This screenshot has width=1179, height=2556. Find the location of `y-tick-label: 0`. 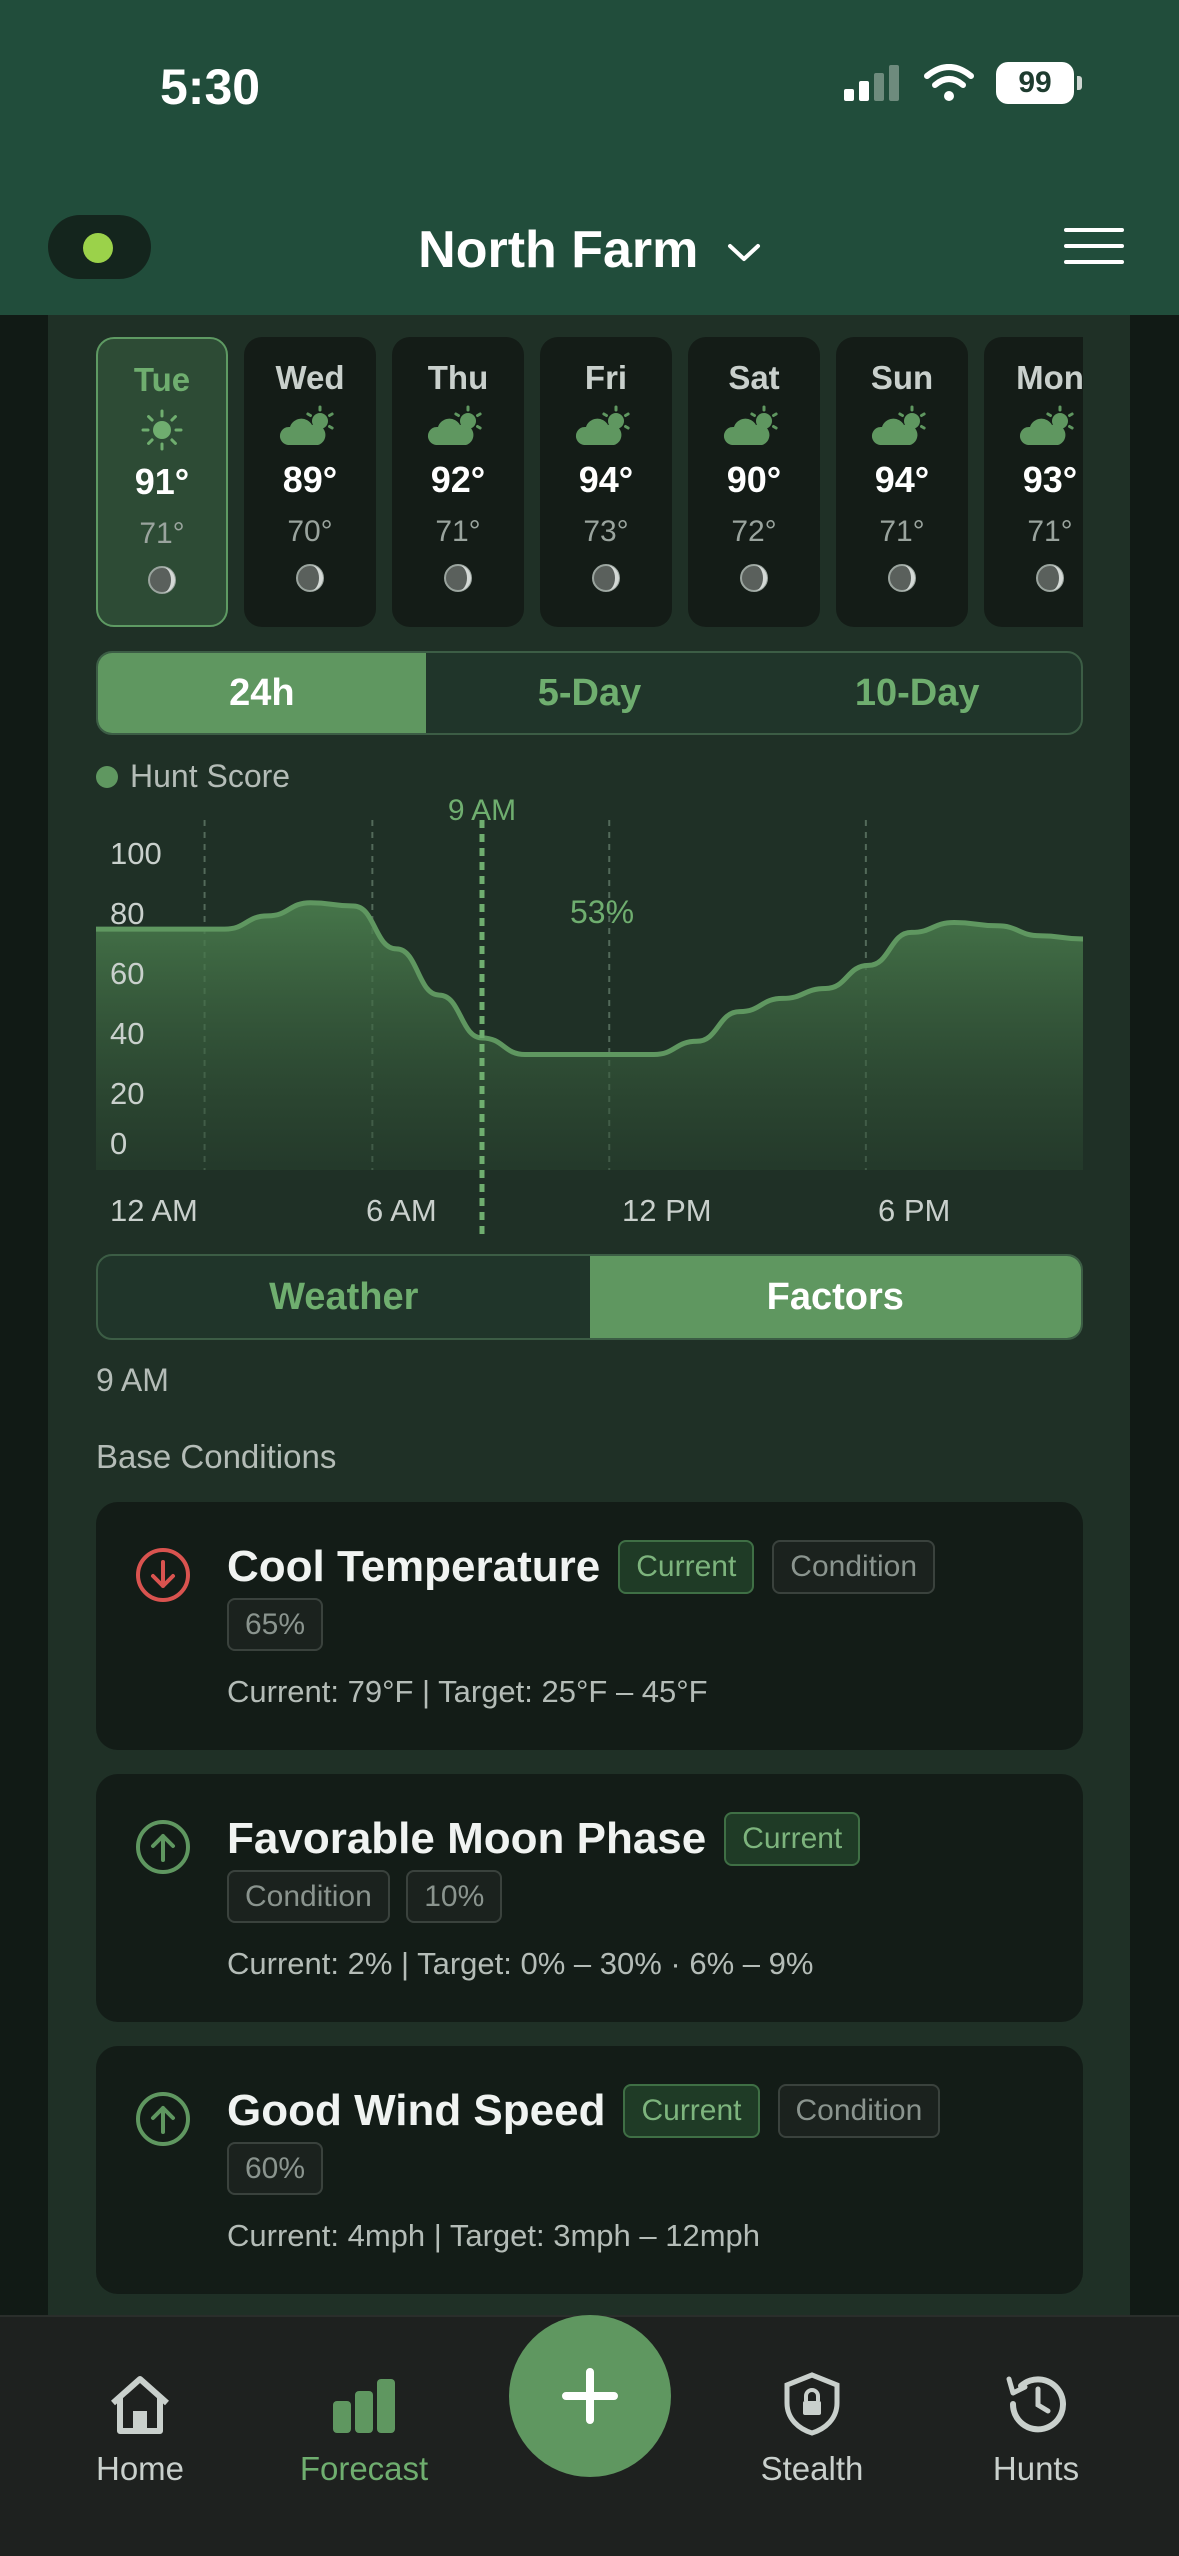

y-tick-label: 0 is located at coordinates (118, 1143).